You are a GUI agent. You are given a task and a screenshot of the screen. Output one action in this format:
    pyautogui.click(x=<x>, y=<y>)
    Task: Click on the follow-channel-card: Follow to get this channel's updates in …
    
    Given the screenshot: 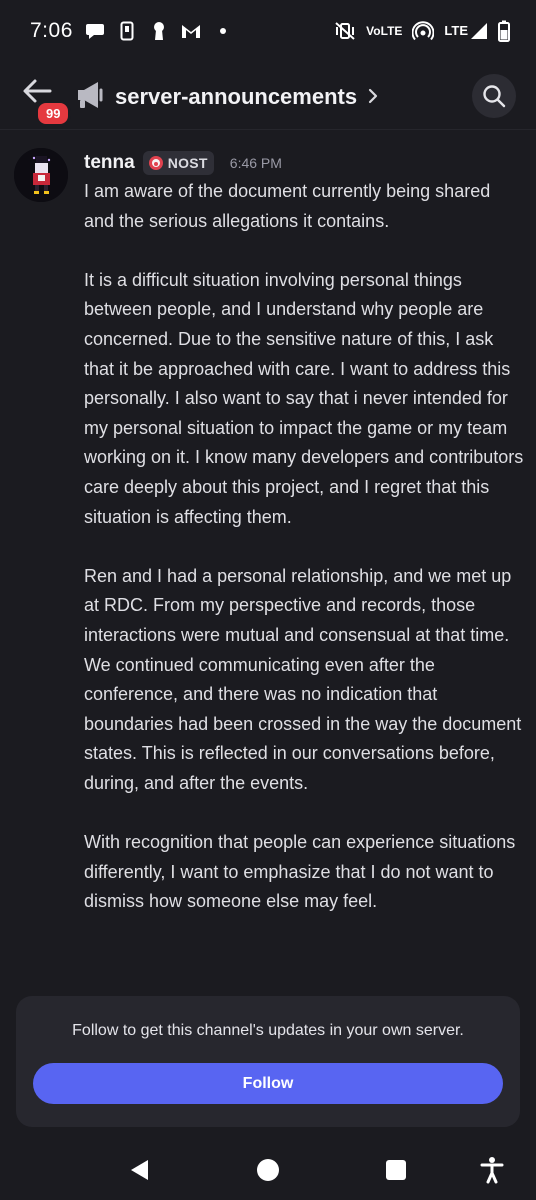 What is the action you would take?
    pyautogui.click(x=268, y=1061)
    